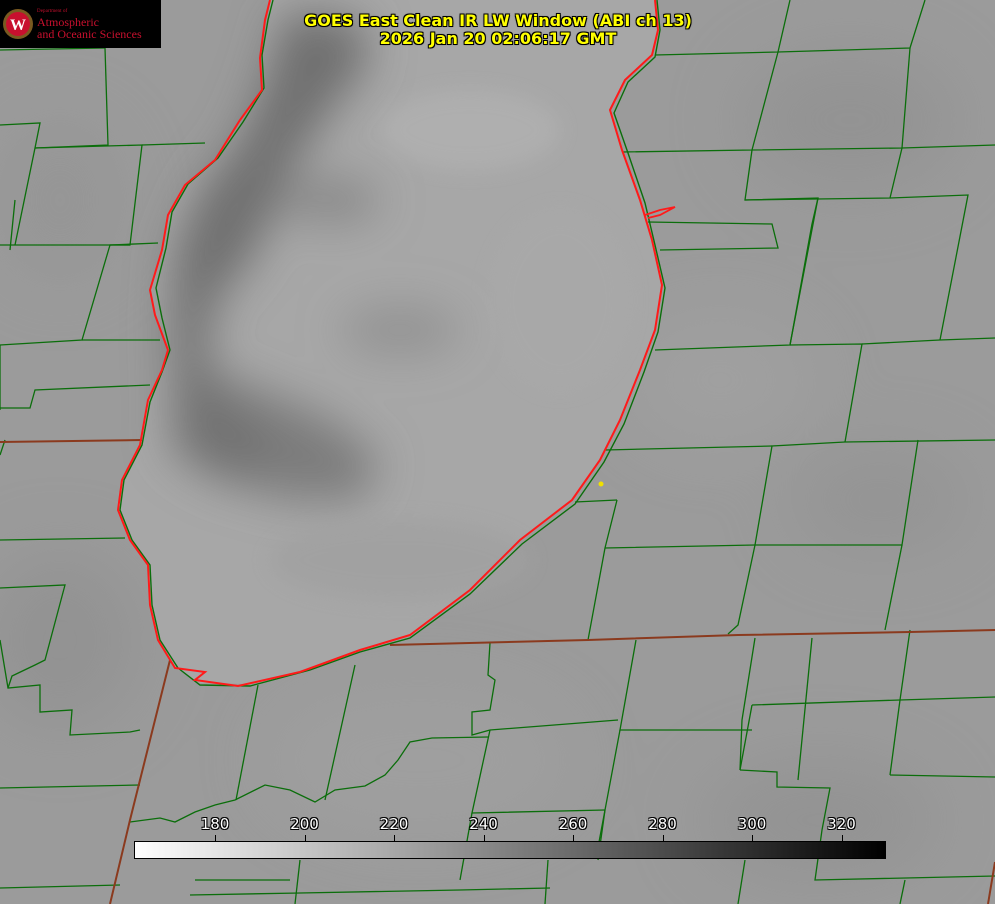 The height and width of the screenshot is (904, 995). Describe the element at coordinates (498, 38) in the screenshot. I see `title-line2: 2026 Jan 20 02:06:17 GMT` at that location.